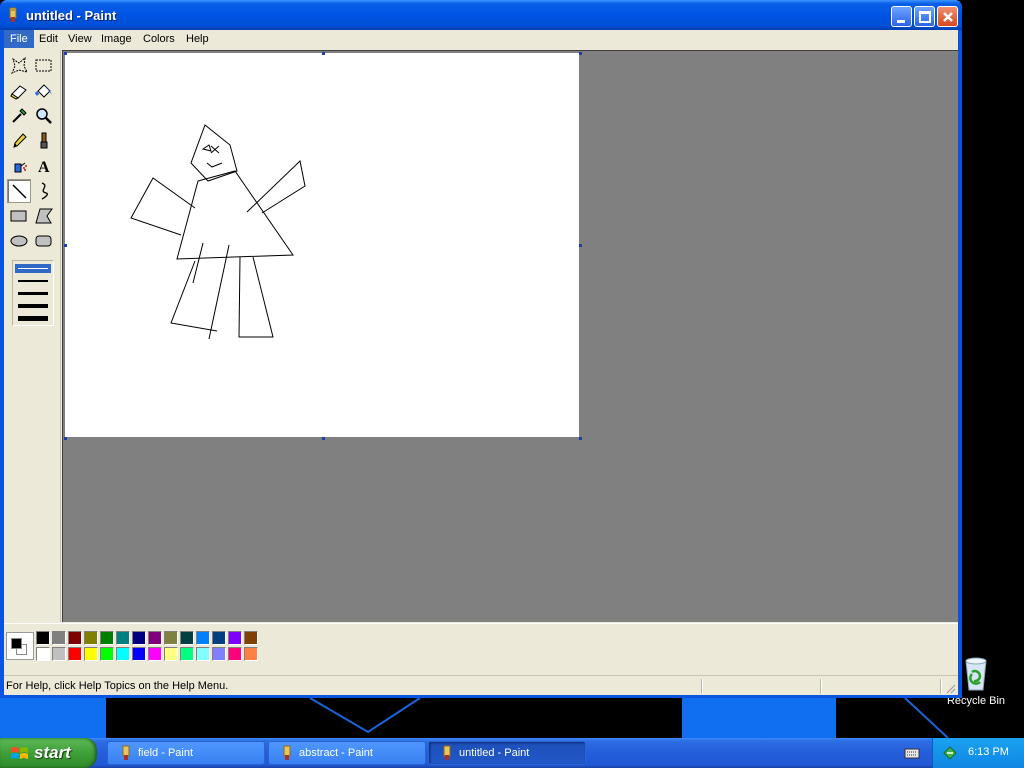 The height and width of the screenshot is (768, 1024). Describe the element at coordinates (80, 39) in the screenshot. I see `menu-view: View` at that location.